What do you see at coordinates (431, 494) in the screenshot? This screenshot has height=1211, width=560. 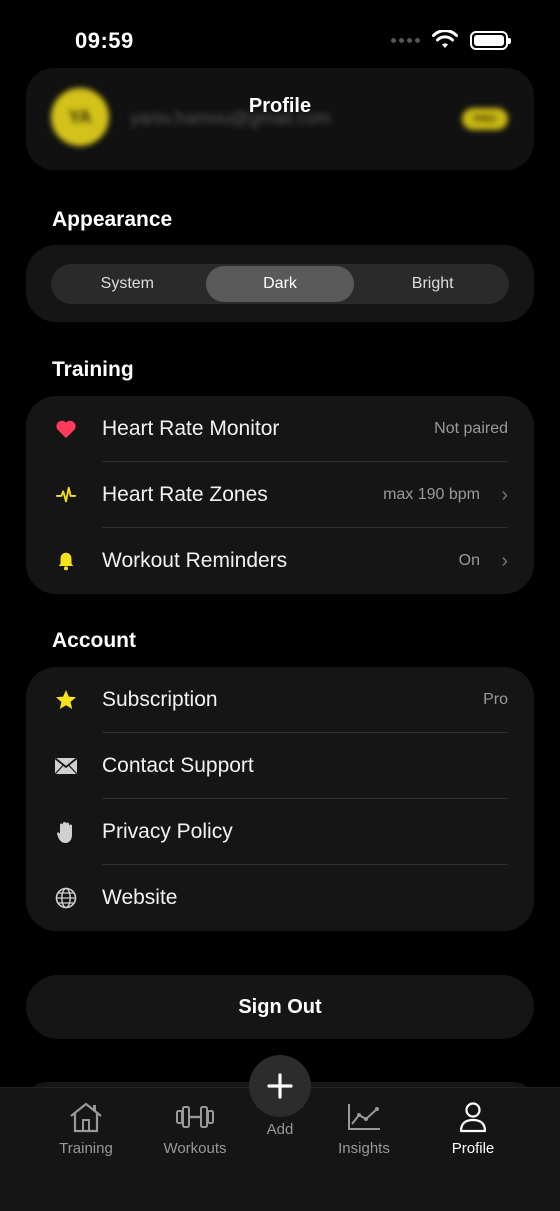 I see `row-value: max 190 bpm` at bounding box center [431, 494].